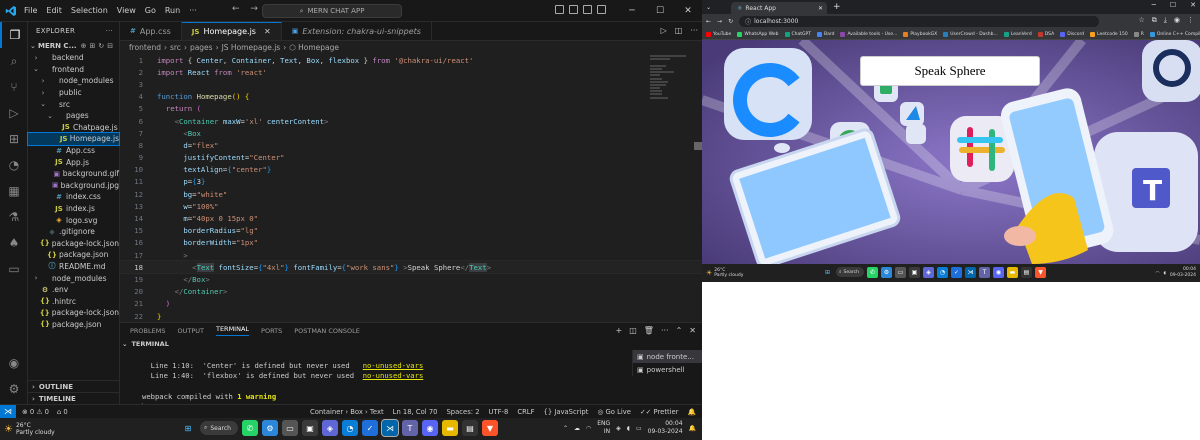 Image resolution: width=1200 pixels, height=440 pixels. Describe the element at coordinates (920, 34) in the screenshot. I see `bookmark-item: PlaybookGX` at that location.